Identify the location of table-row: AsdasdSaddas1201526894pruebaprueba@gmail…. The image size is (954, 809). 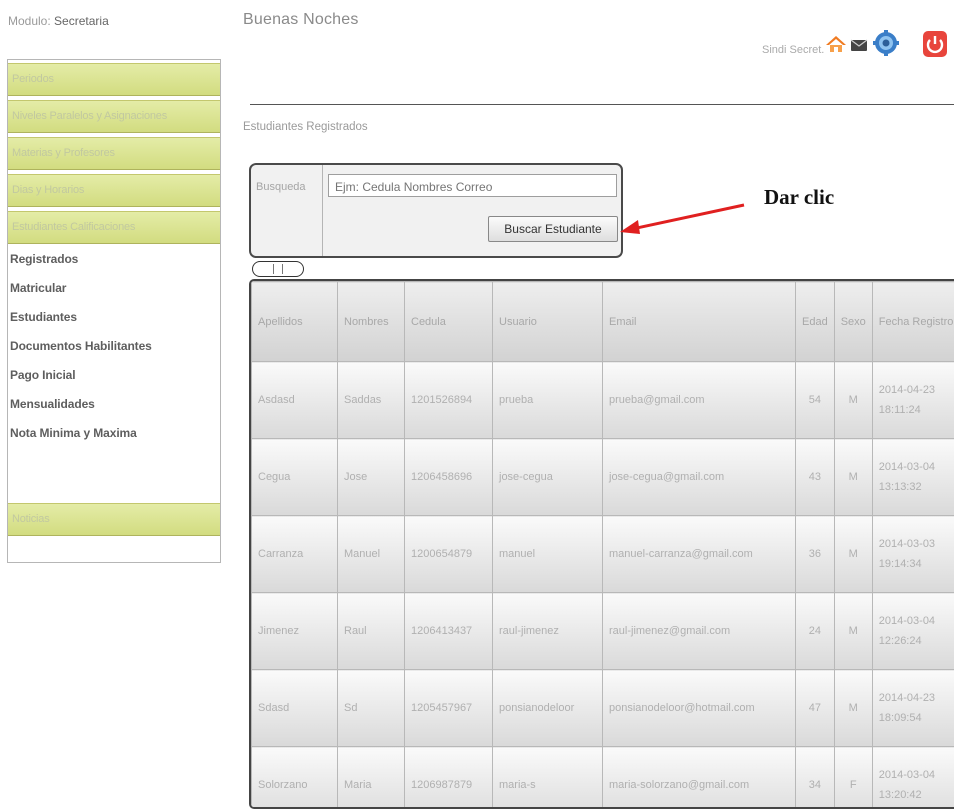
(603, 400).